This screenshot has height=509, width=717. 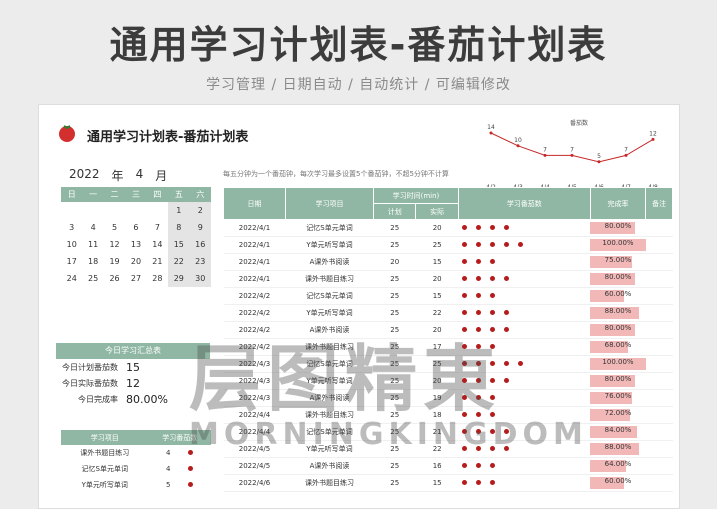 What do you see at coordinates (115, 227) in the screenshot?
I see `calendar-day: 5` at bounding box center [115, 227].